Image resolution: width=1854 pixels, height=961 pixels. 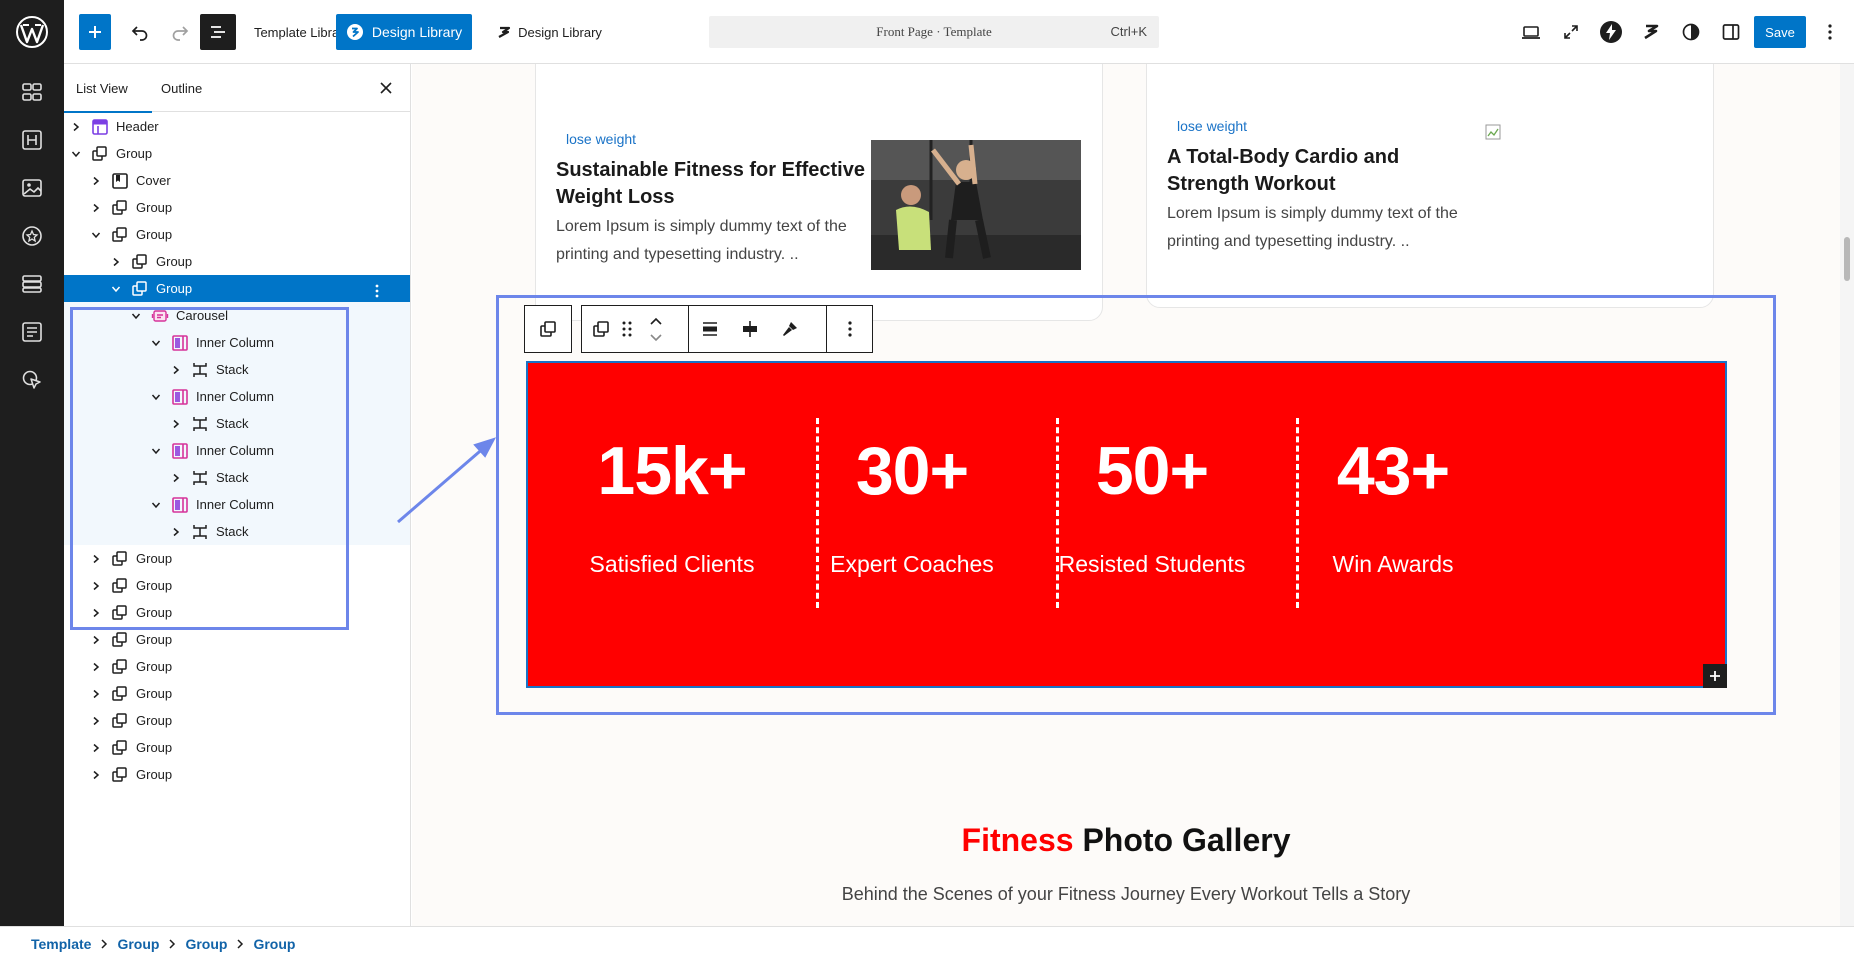 What do you see at coordinates (934, 32) in the screenshot?
I see `command-palette-bar: Front Page · Template Ctrl+K` at bounding box center [934, 32].